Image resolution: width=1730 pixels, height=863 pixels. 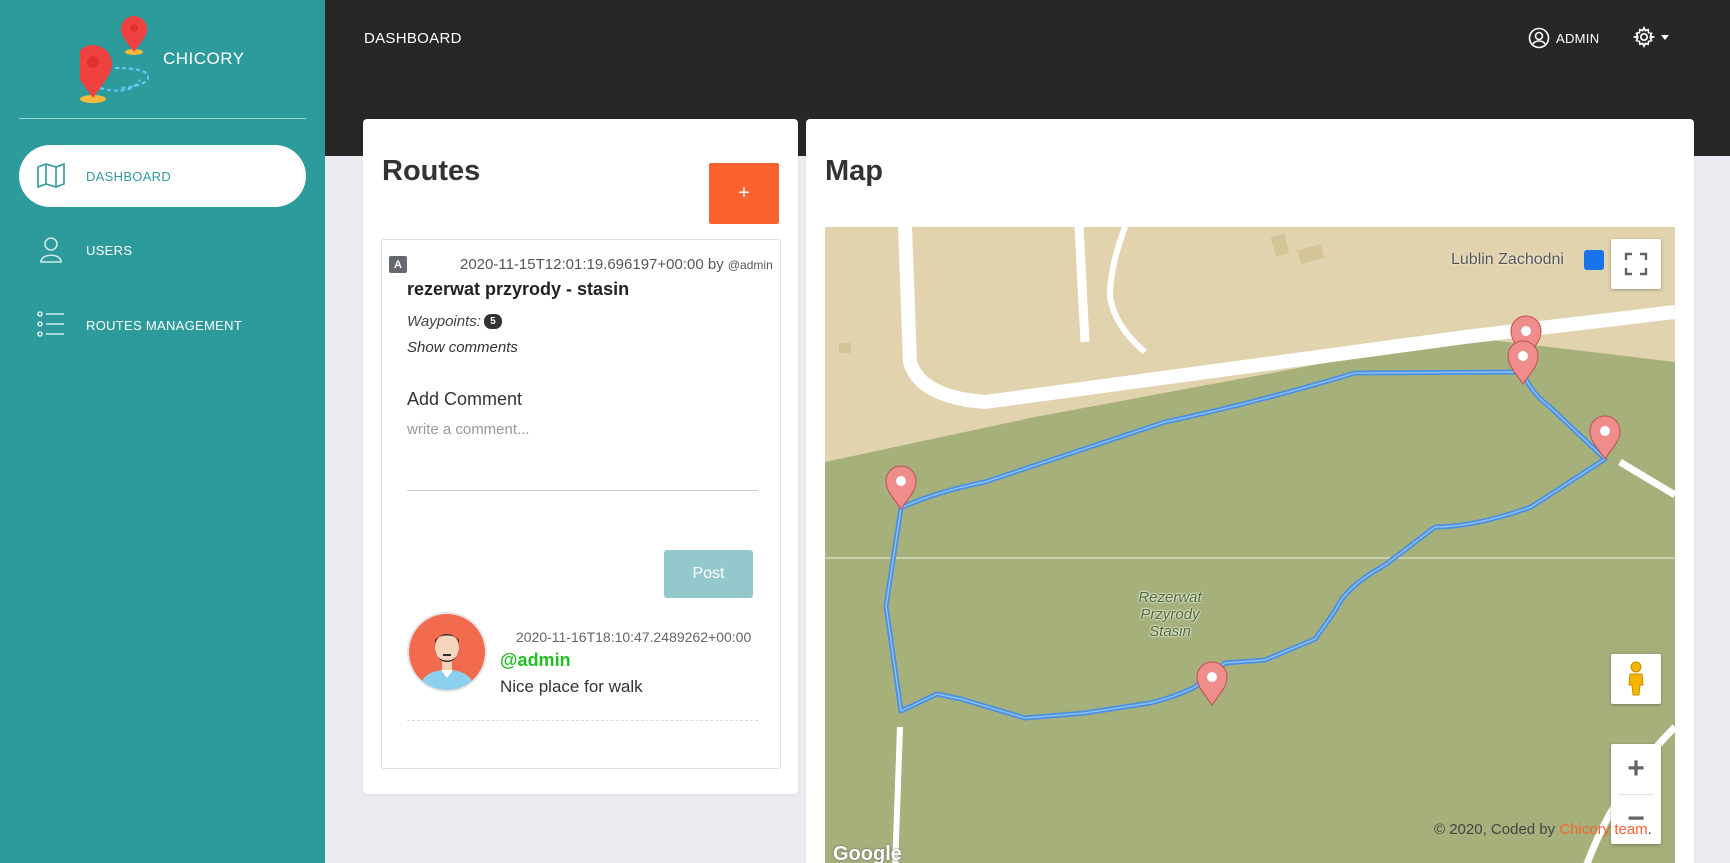 I want to click on footer-suffix: ., so click(x=1649, y=829).